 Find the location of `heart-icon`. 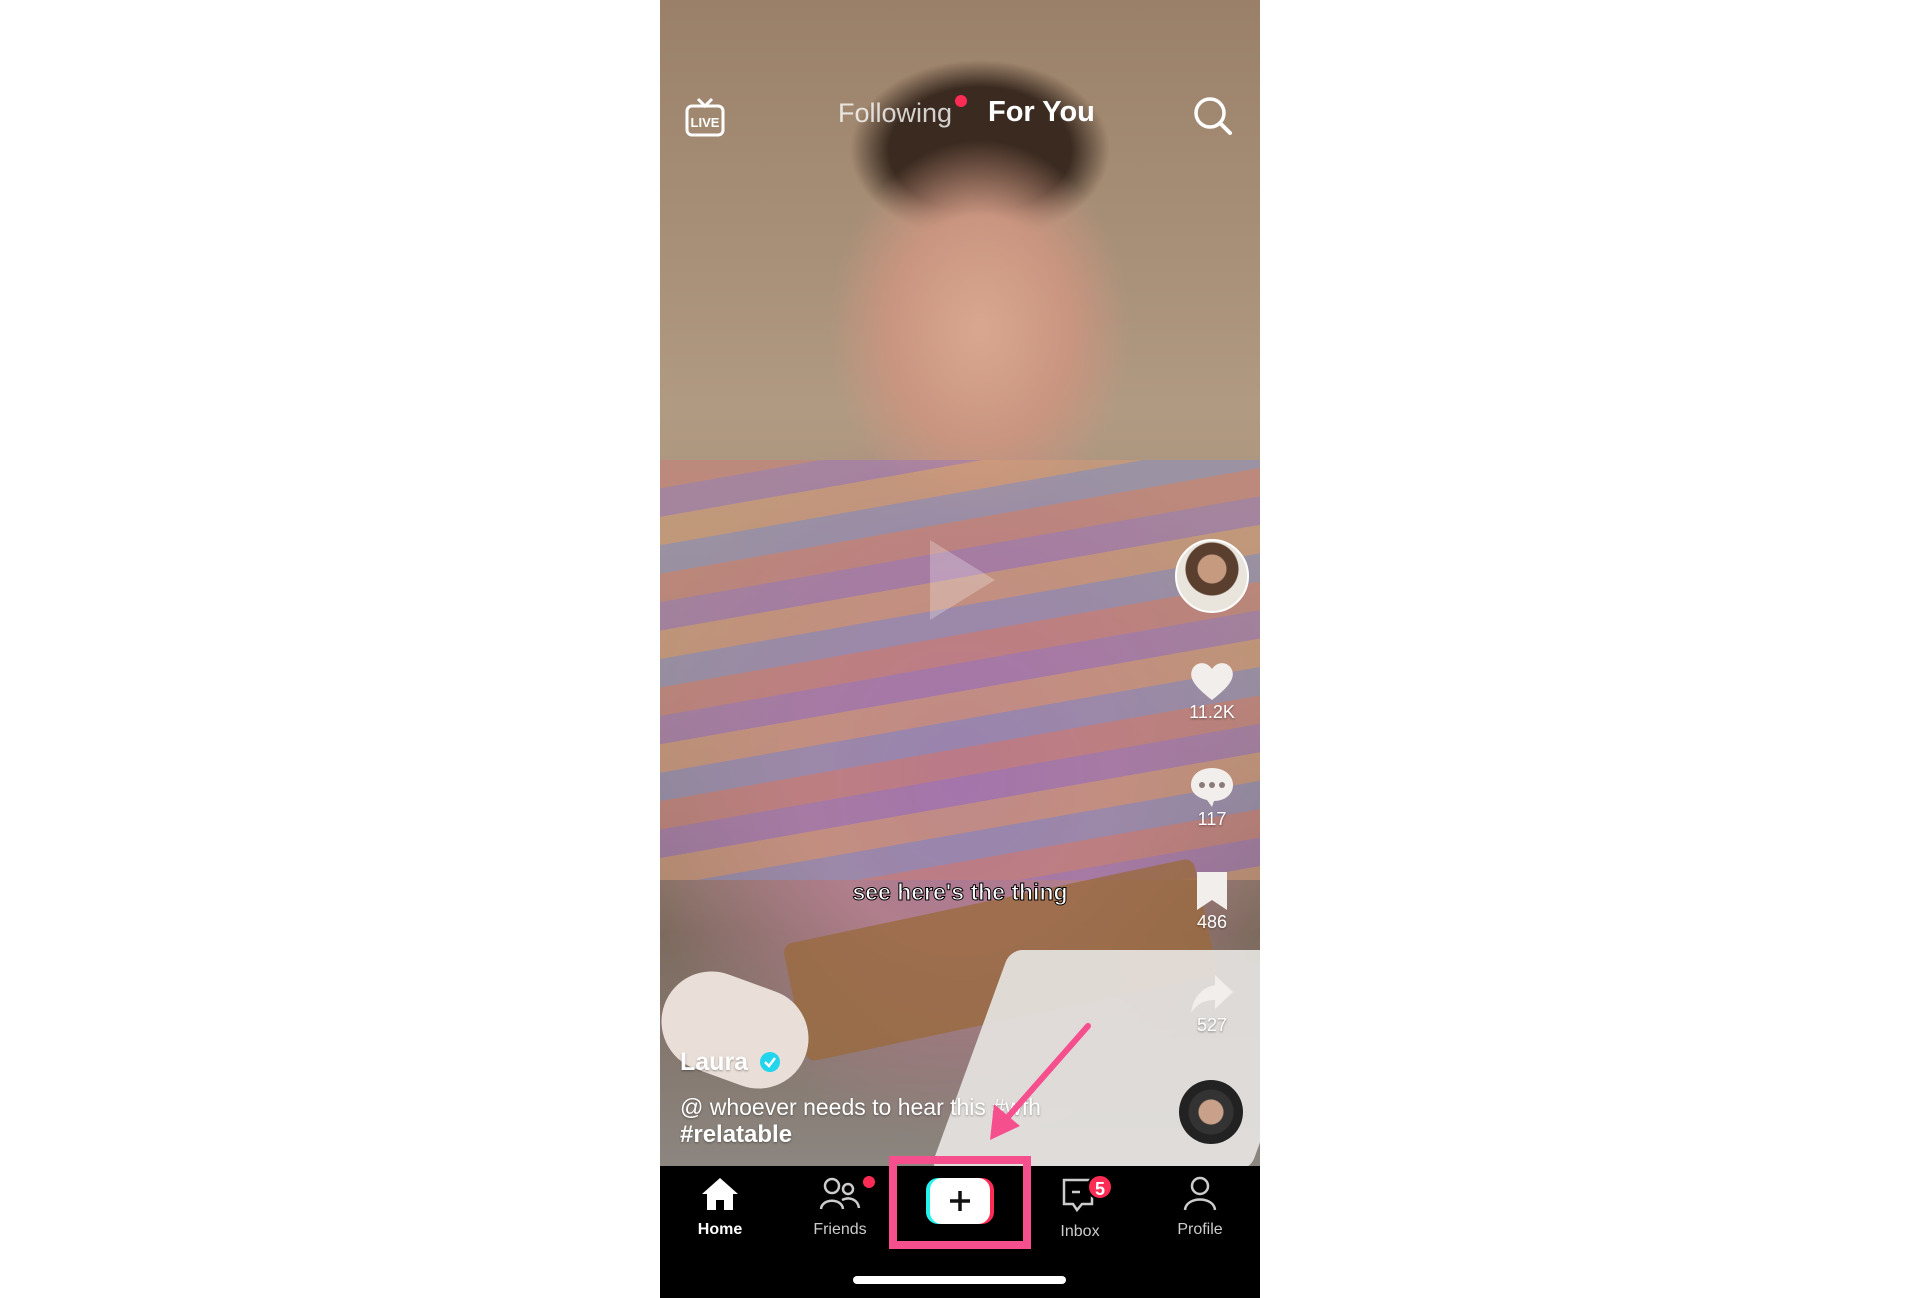

heart-icon is located at coordinates (1212, 681).